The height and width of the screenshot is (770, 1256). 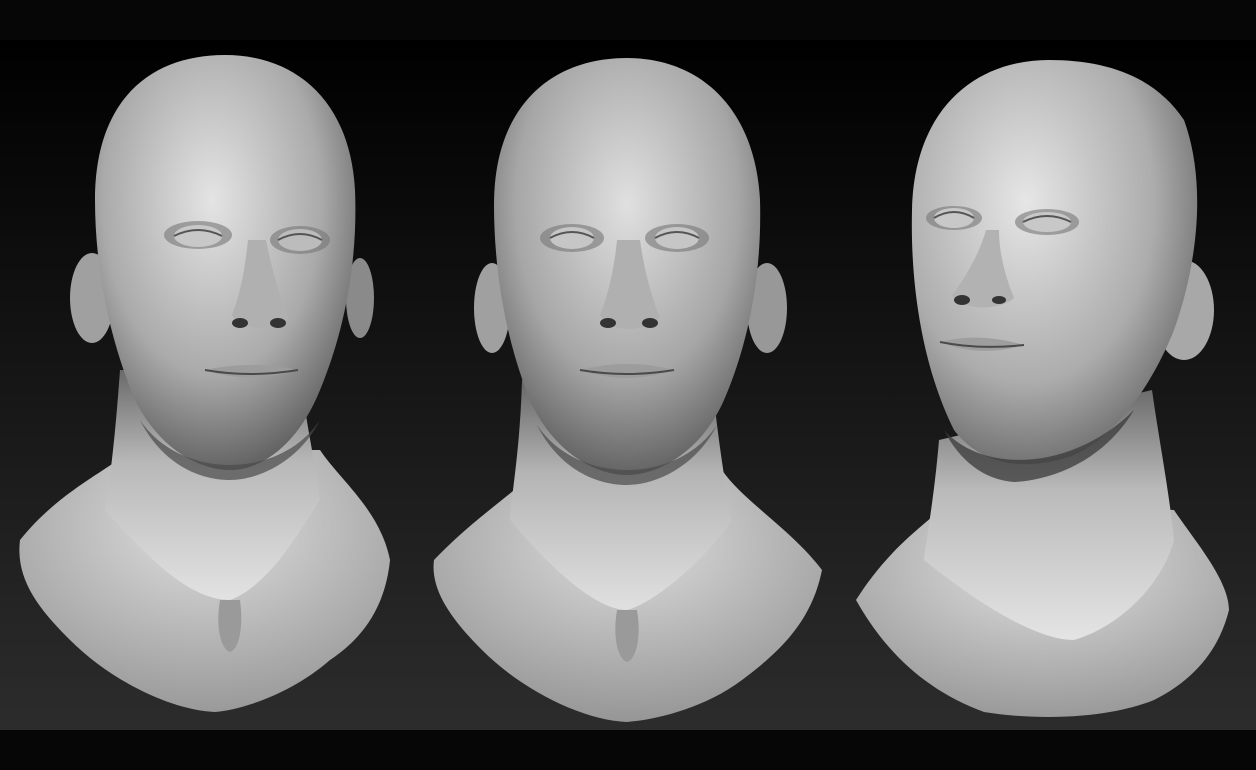 I want to click on top-letterbox, so click(x=628, y=20).